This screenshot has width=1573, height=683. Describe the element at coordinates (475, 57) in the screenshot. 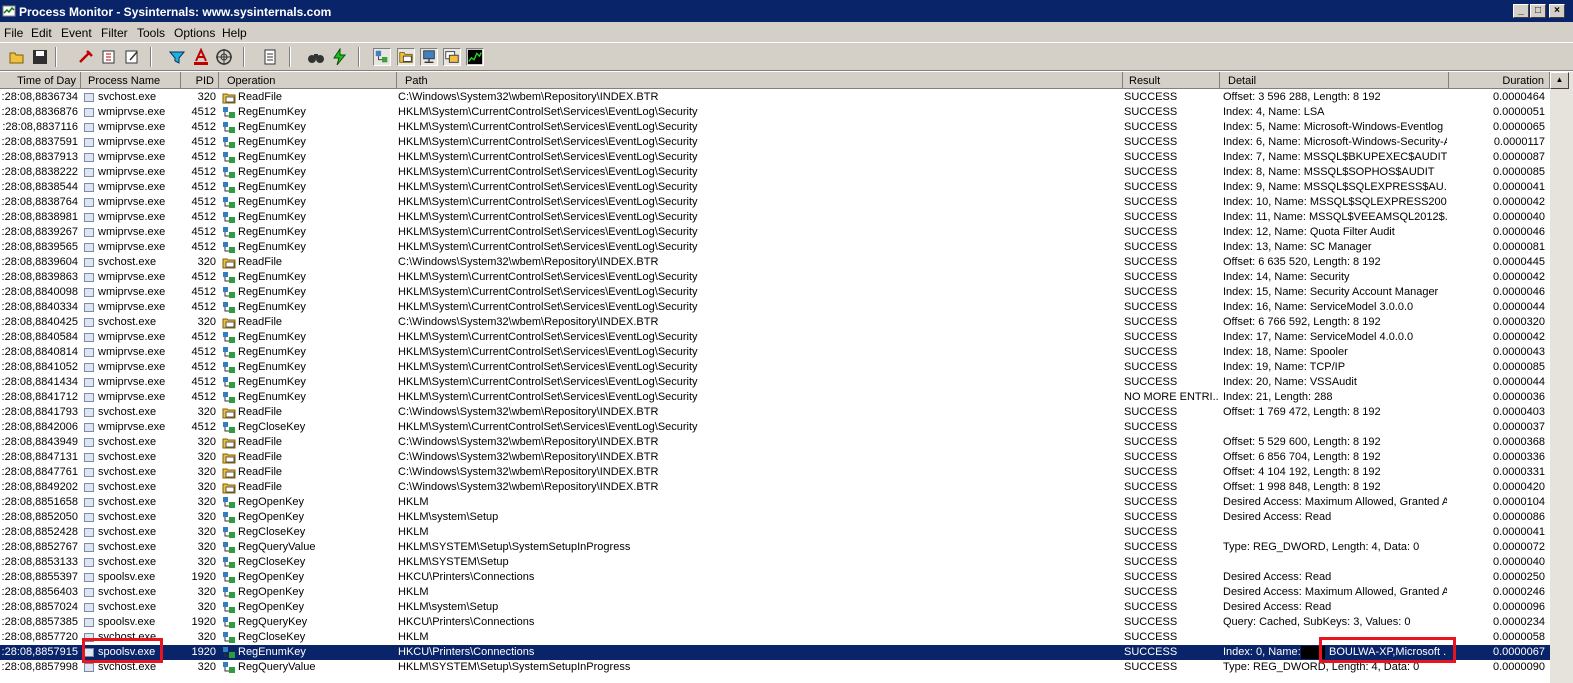

I see `profiling-icon` at that location.